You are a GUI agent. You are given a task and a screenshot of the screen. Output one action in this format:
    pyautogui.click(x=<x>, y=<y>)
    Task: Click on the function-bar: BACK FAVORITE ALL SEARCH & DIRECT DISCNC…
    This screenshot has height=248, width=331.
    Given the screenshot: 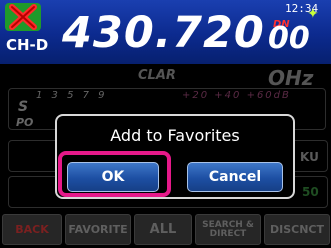 What is the action you would take?
    pyautogui.click(x=166, y=230)
    